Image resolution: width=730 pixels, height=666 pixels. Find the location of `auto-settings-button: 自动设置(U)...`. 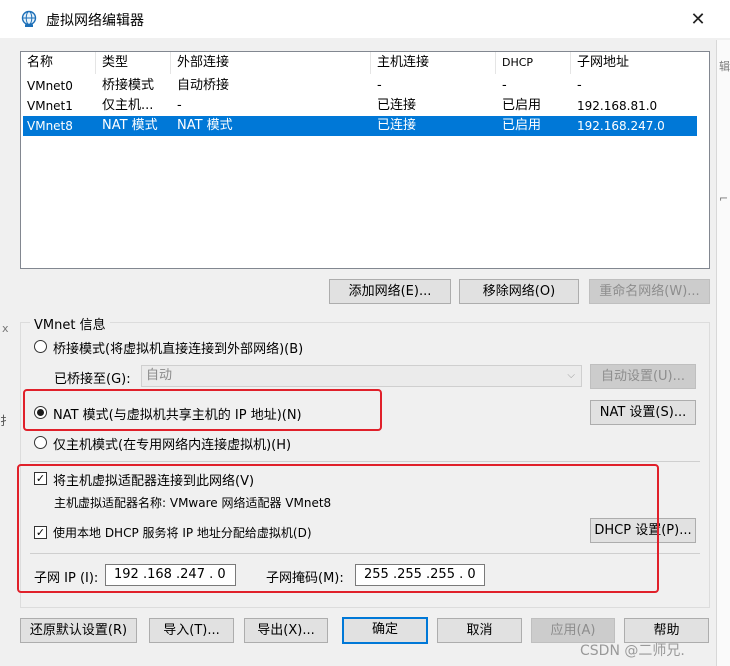

auto-settings-button: 自动设置(U)... is located at coordinates (643, 376).